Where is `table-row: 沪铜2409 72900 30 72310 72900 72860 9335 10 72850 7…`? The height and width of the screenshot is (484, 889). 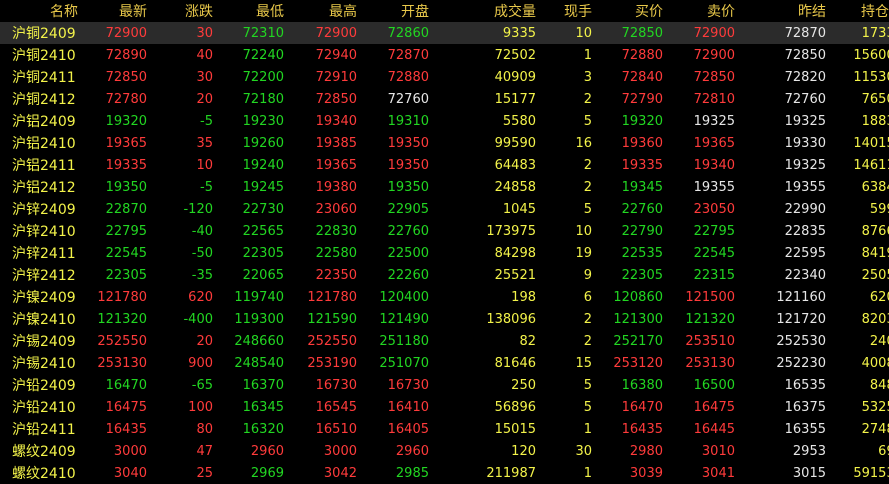
table-row: 沪铜2409 72900 30 72310 72900 72860 9335 10 72850 7… is located at coordinates (444, 33).